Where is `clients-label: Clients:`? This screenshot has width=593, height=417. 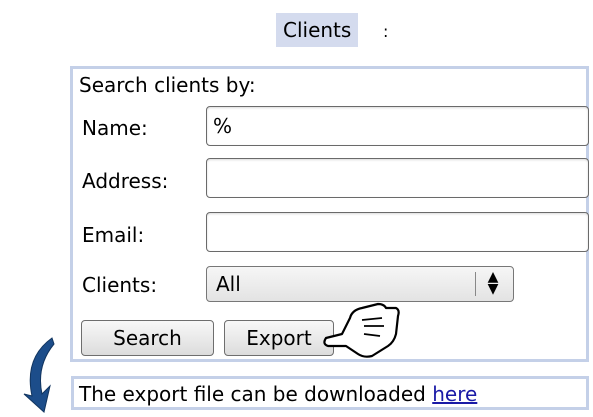 clients-label: Clients: is located at coordinates (120, 285).